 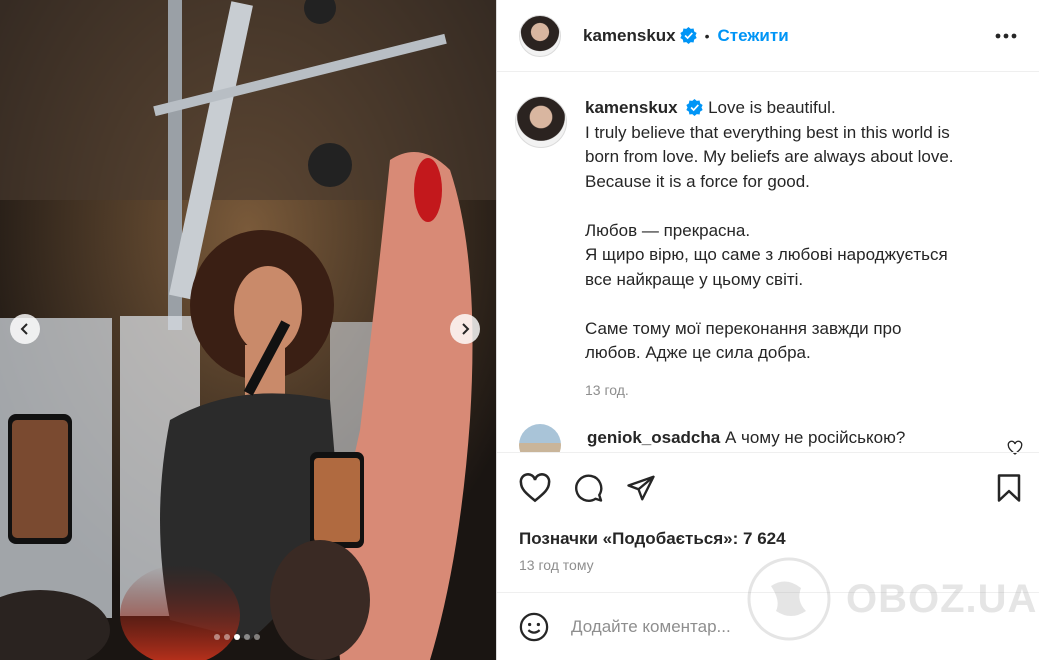 I want to click on share-button, so click(x=641, y=490).